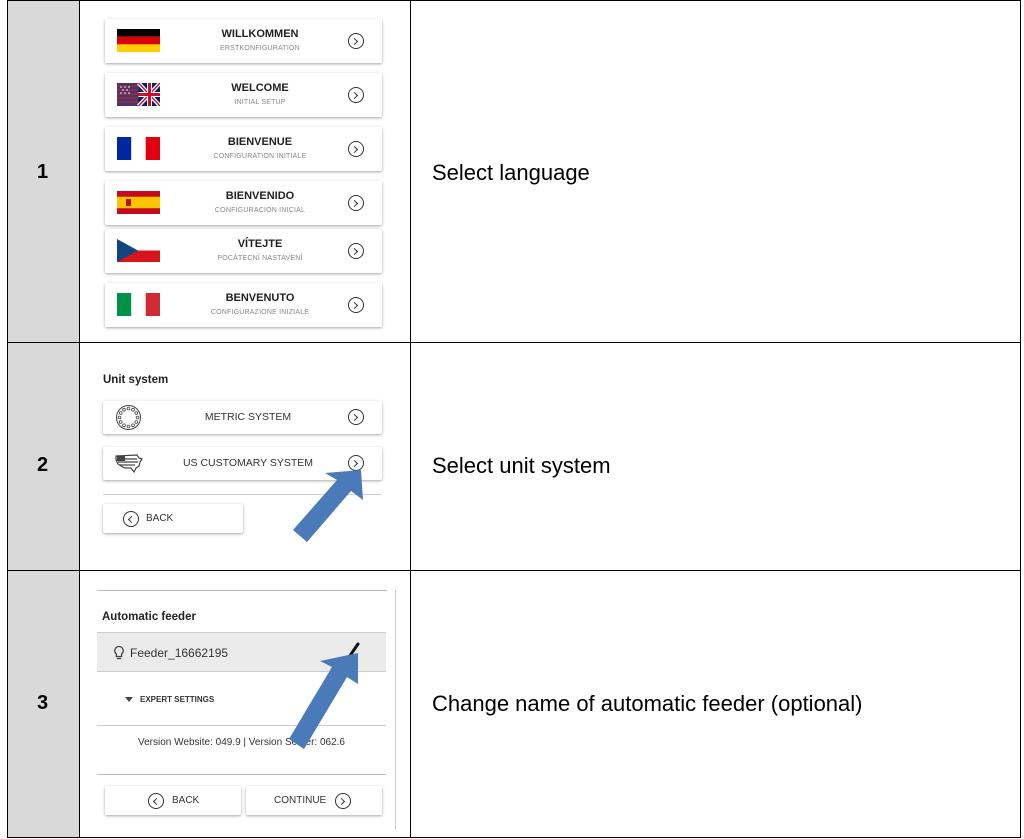 The width and height of the screenshot is (1024, 839). I want to click on language-subtitle: POCÁTECNÍ NASTAVENÍ, so click(260, 258).